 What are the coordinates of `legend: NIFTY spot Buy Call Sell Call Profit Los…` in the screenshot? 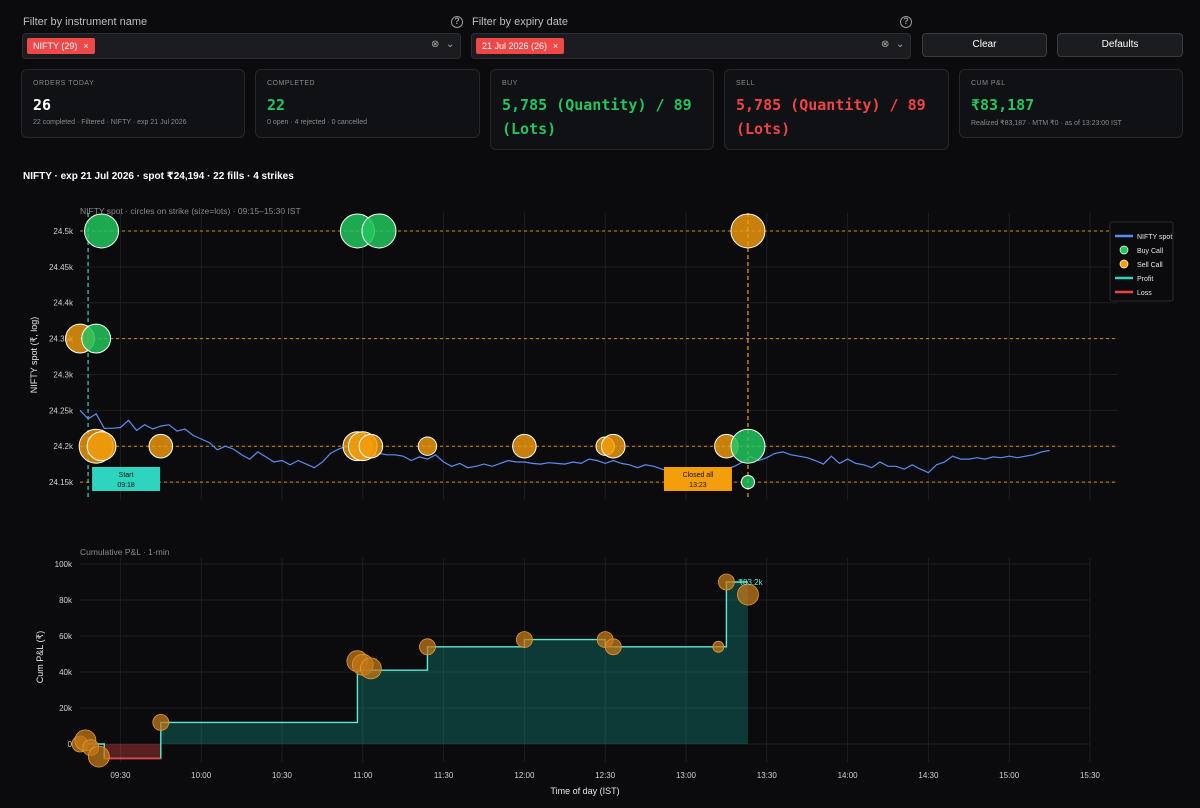 It's located at (1141, 261).